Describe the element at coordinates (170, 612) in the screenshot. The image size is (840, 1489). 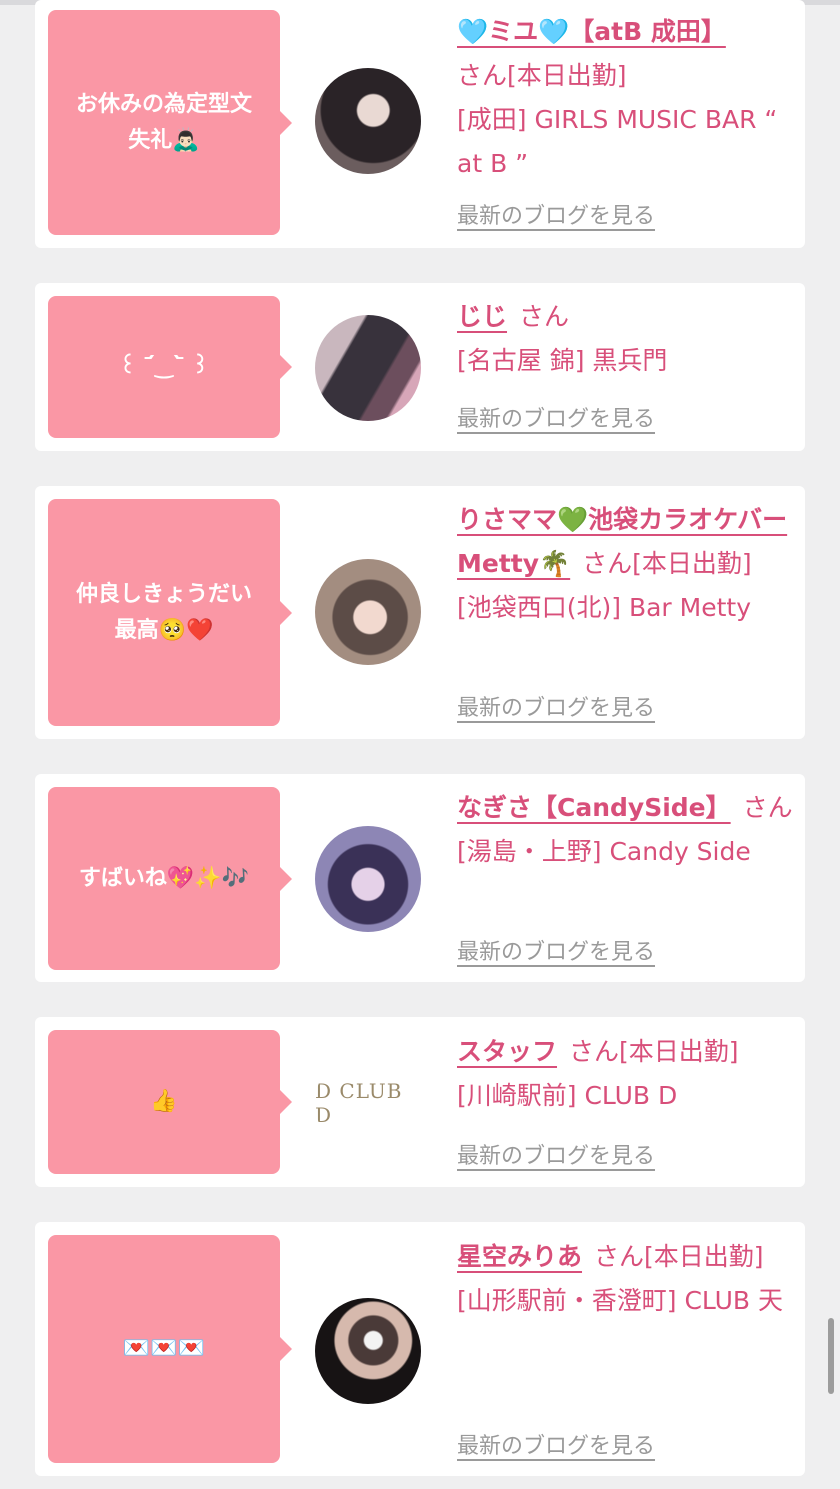
I see `comment-bubble: 仲良しきょうだい 最高🥺❤️` at that location.